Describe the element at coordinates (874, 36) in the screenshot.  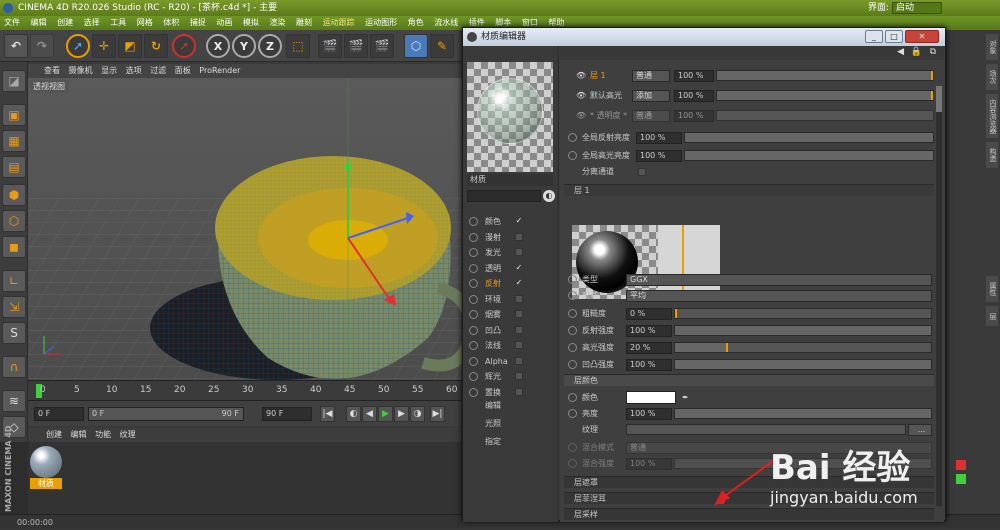
I see `minimize-button: _` at that location.